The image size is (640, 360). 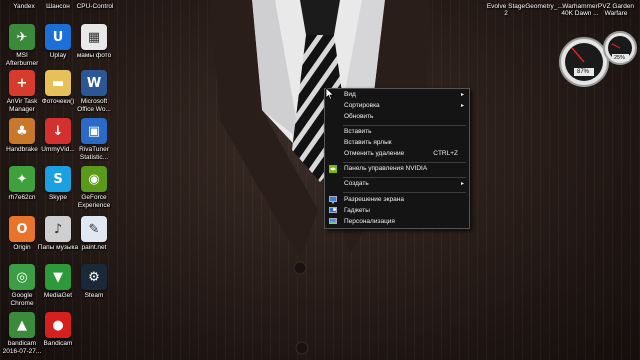 I want to click on folder-icon: ▬, so click(x=58, y=83).